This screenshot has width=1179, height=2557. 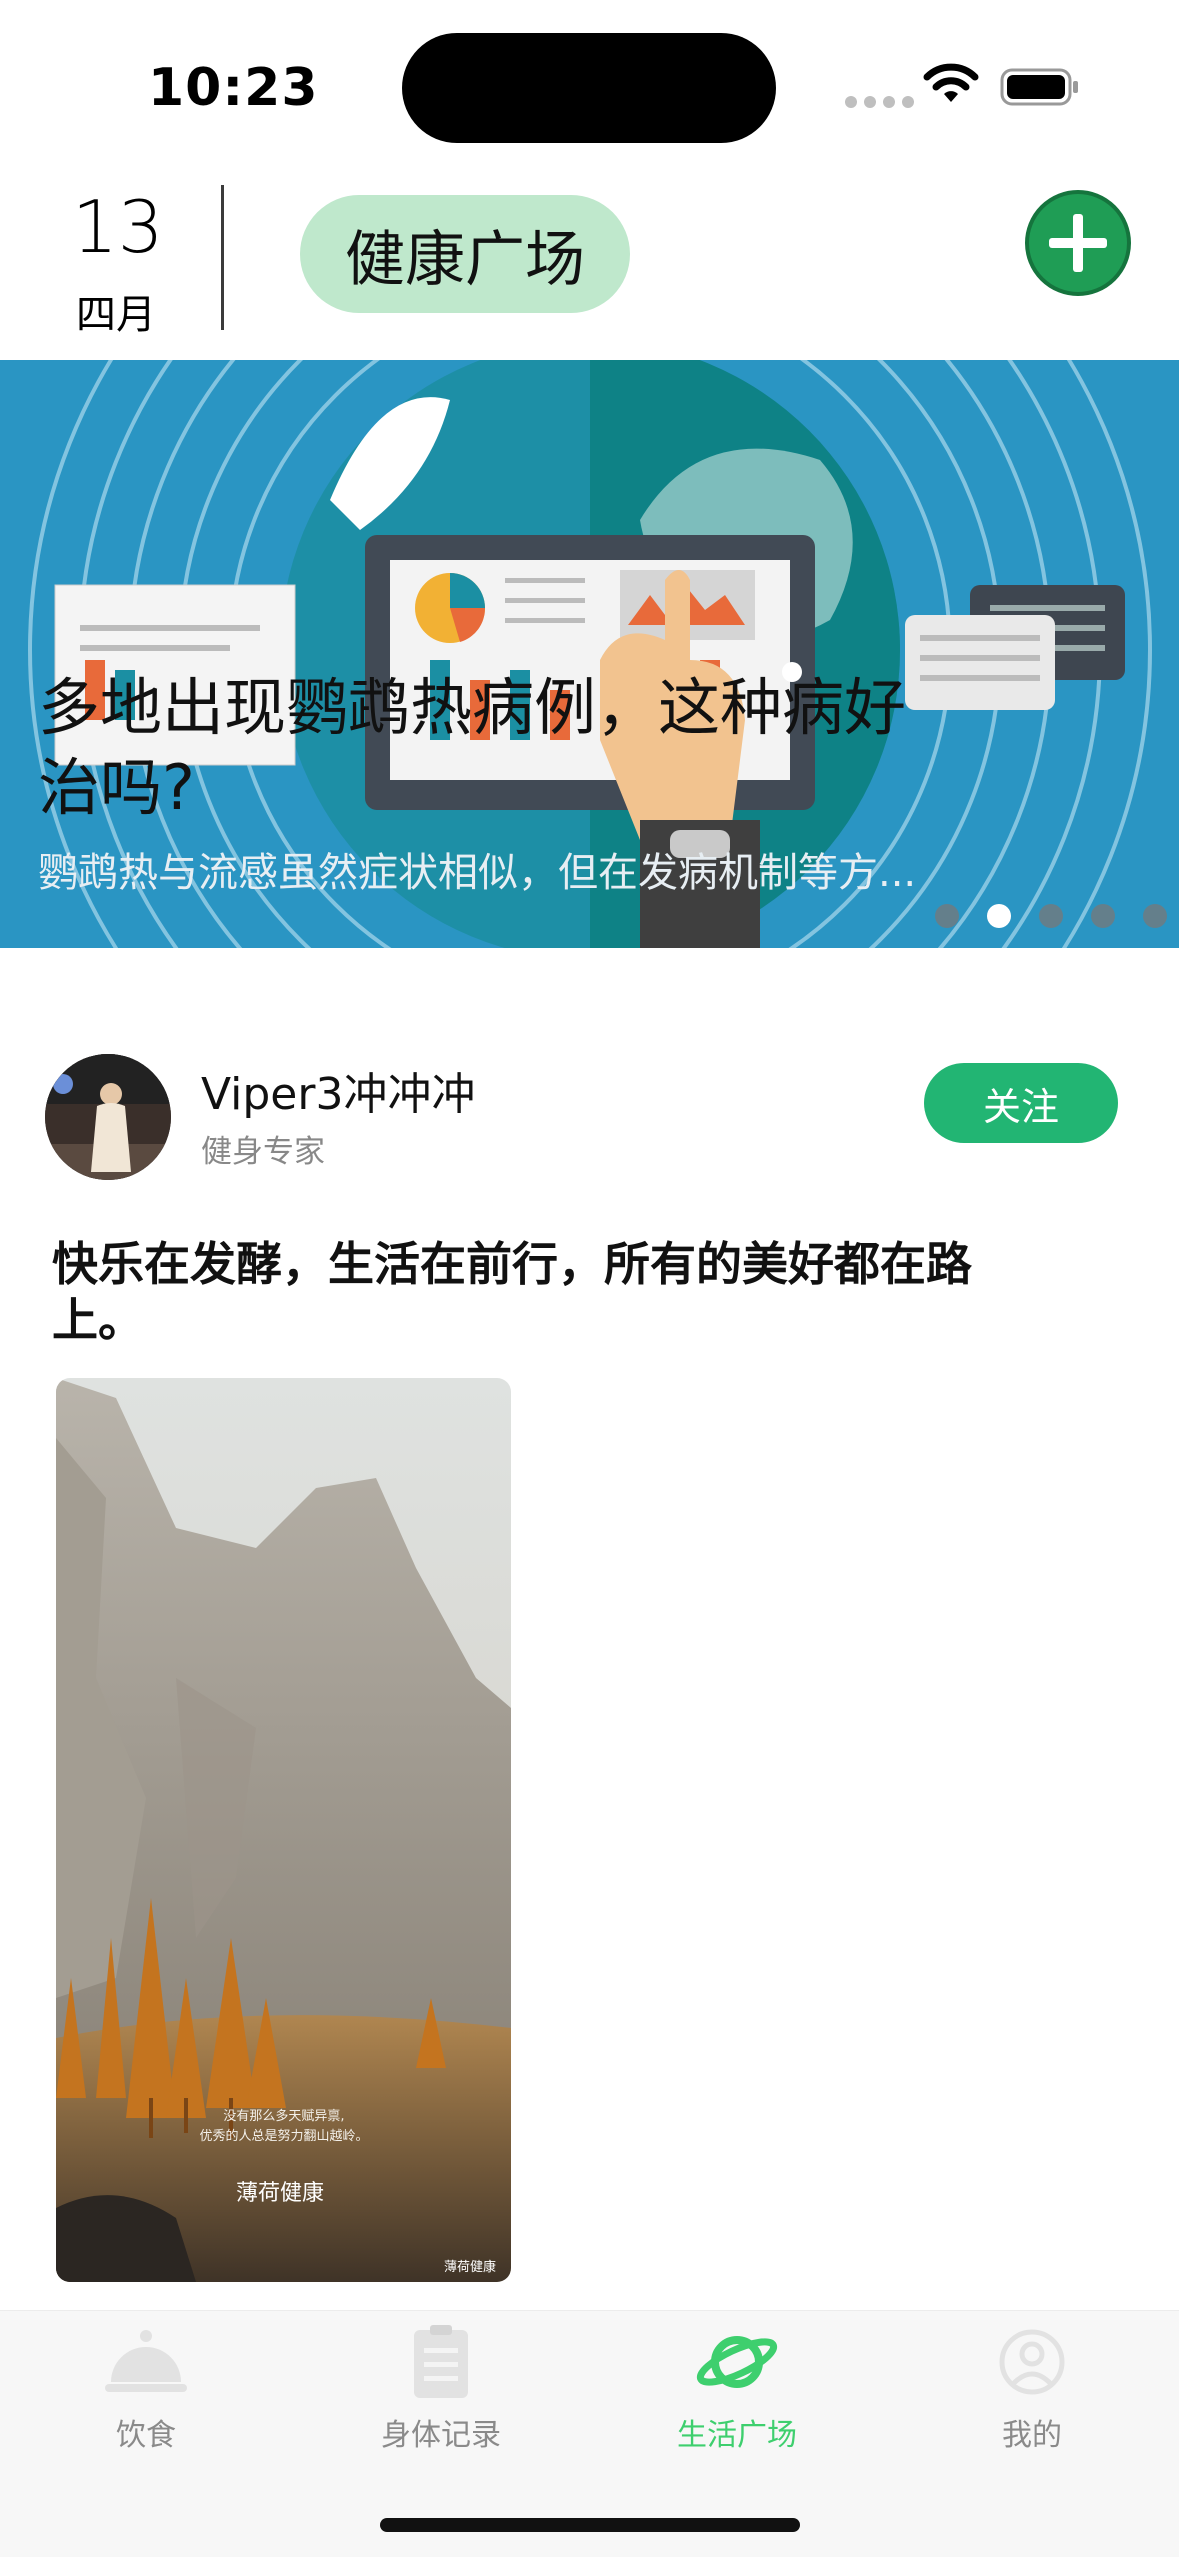 I want to click on add-button, so click(x=1078, y=243).